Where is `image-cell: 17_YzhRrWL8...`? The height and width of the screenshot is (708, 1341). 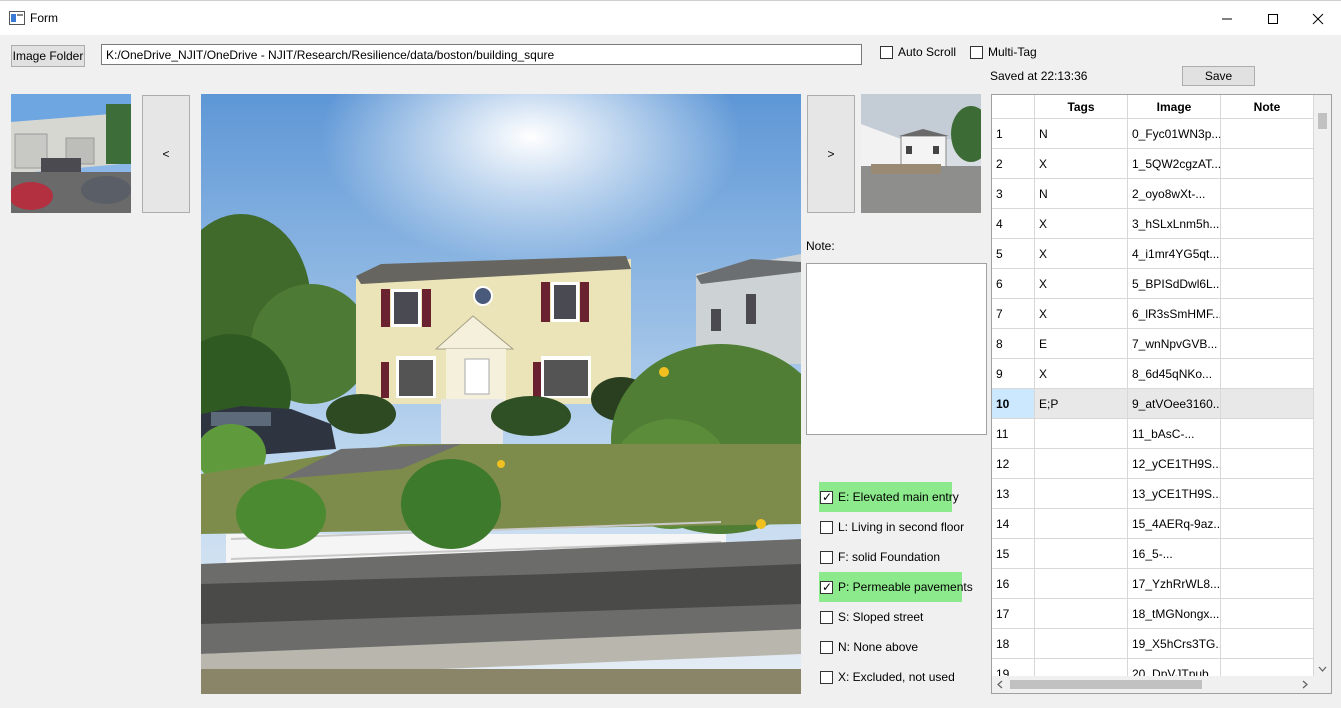
image-cell: 17_YzhRrWL8... is located at coordinates (1174, 583).